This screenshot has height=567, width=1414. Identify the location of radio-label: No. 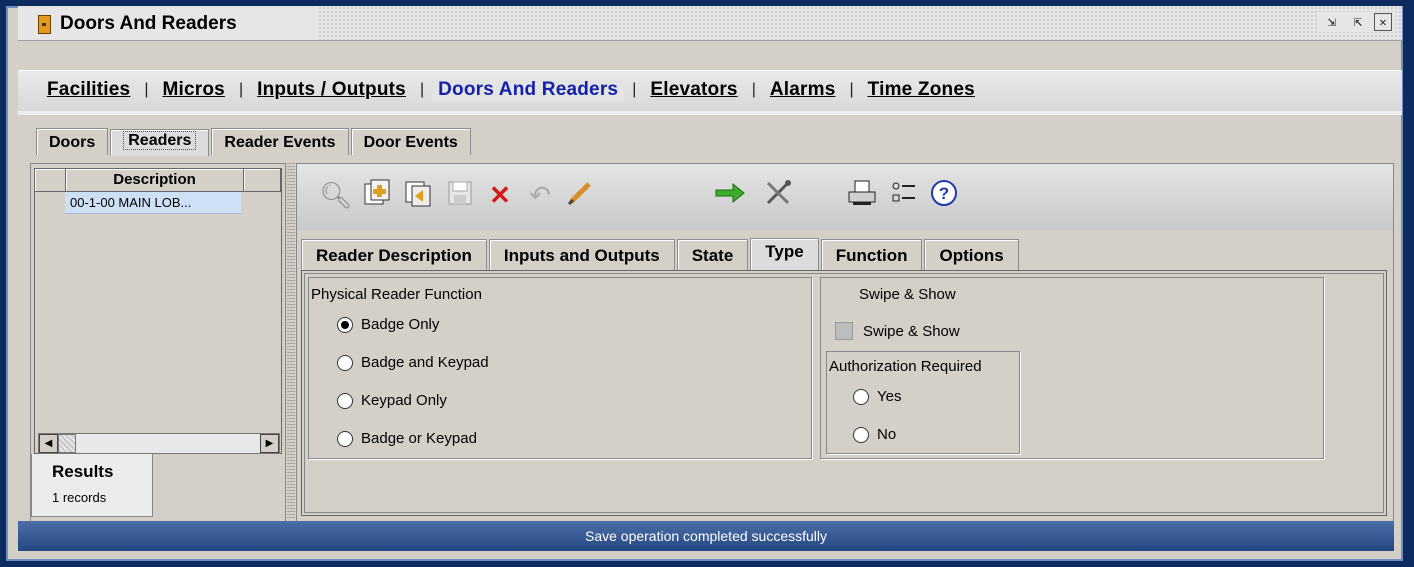
(887, 434).